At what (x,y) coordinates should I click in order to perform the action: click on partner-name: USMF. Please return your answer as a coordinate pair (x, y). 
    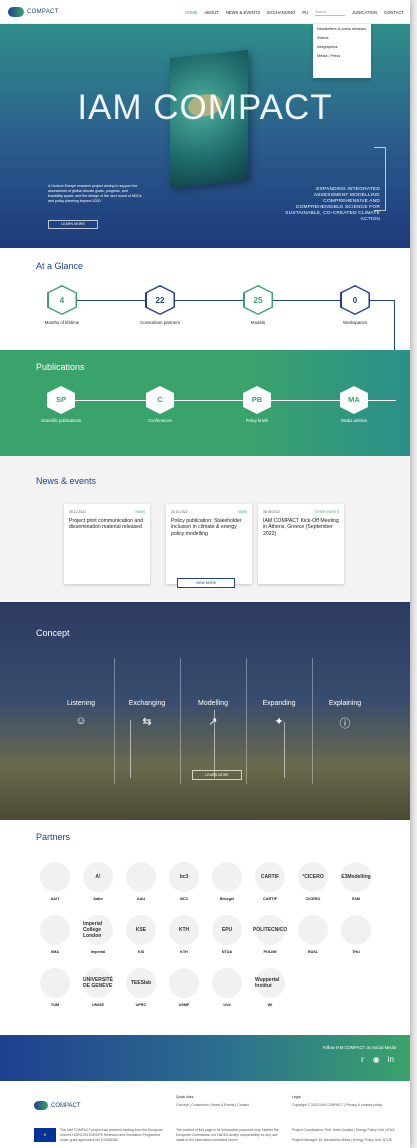
    Looking at the image, I should click on (184, 1005).